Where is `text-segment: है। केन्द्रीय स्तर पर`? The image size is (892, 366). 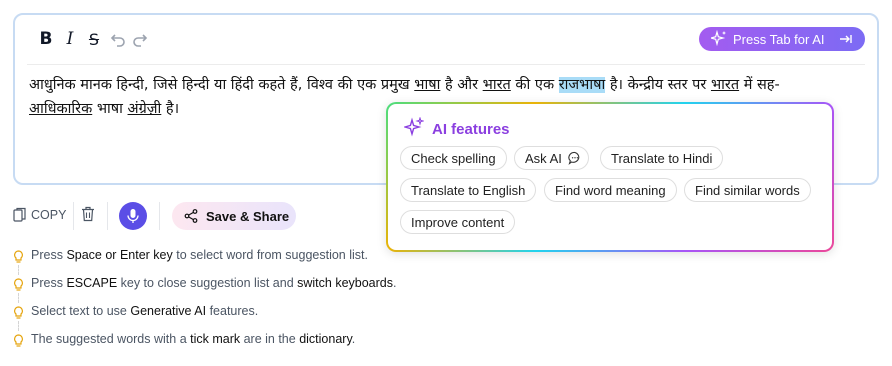 text-segment: है। केन्द्रीय स्तर पर is located at coordinates (658, 85).